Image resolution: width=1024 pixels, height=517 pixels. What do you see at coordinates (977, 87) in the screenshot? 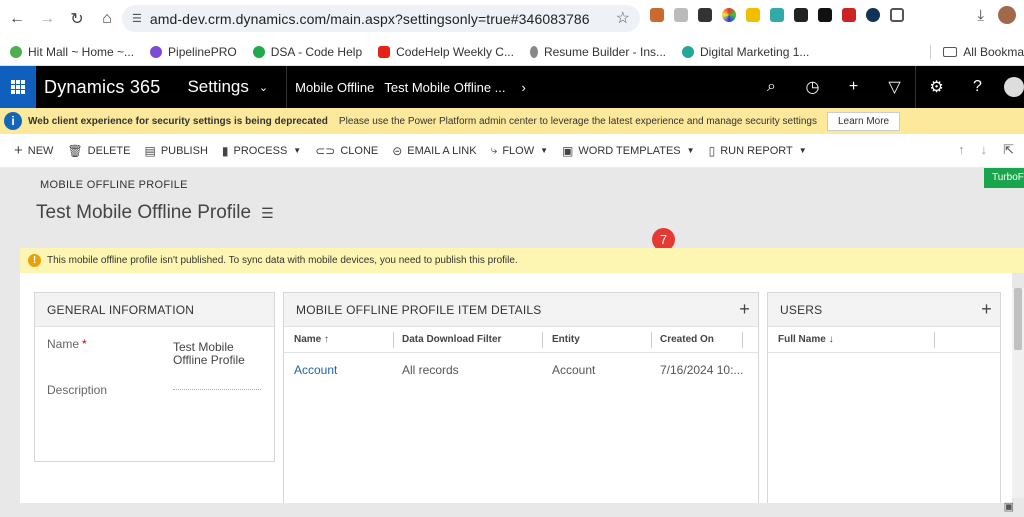
I see `help-icon: ?` at bounding box center [977, 87].